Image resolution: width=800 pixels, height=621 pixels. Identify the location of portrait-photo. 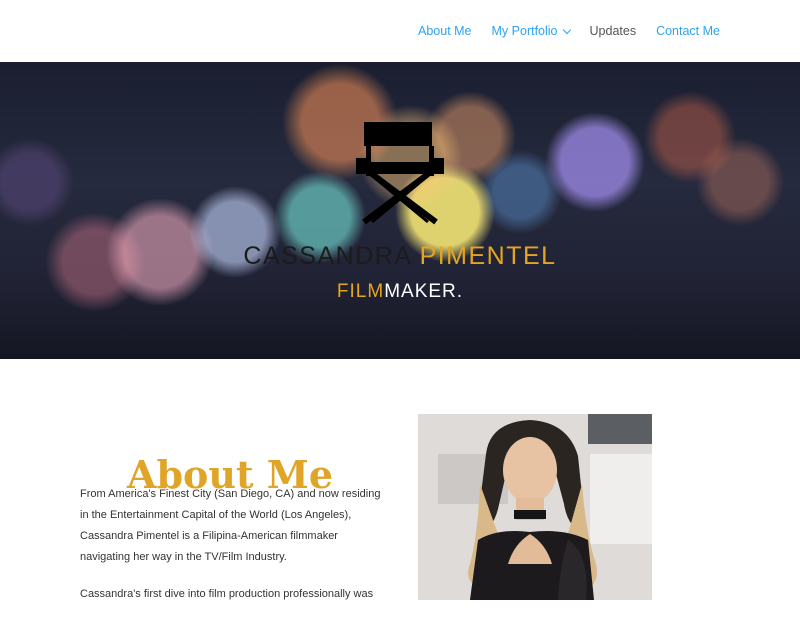
(535, 507).